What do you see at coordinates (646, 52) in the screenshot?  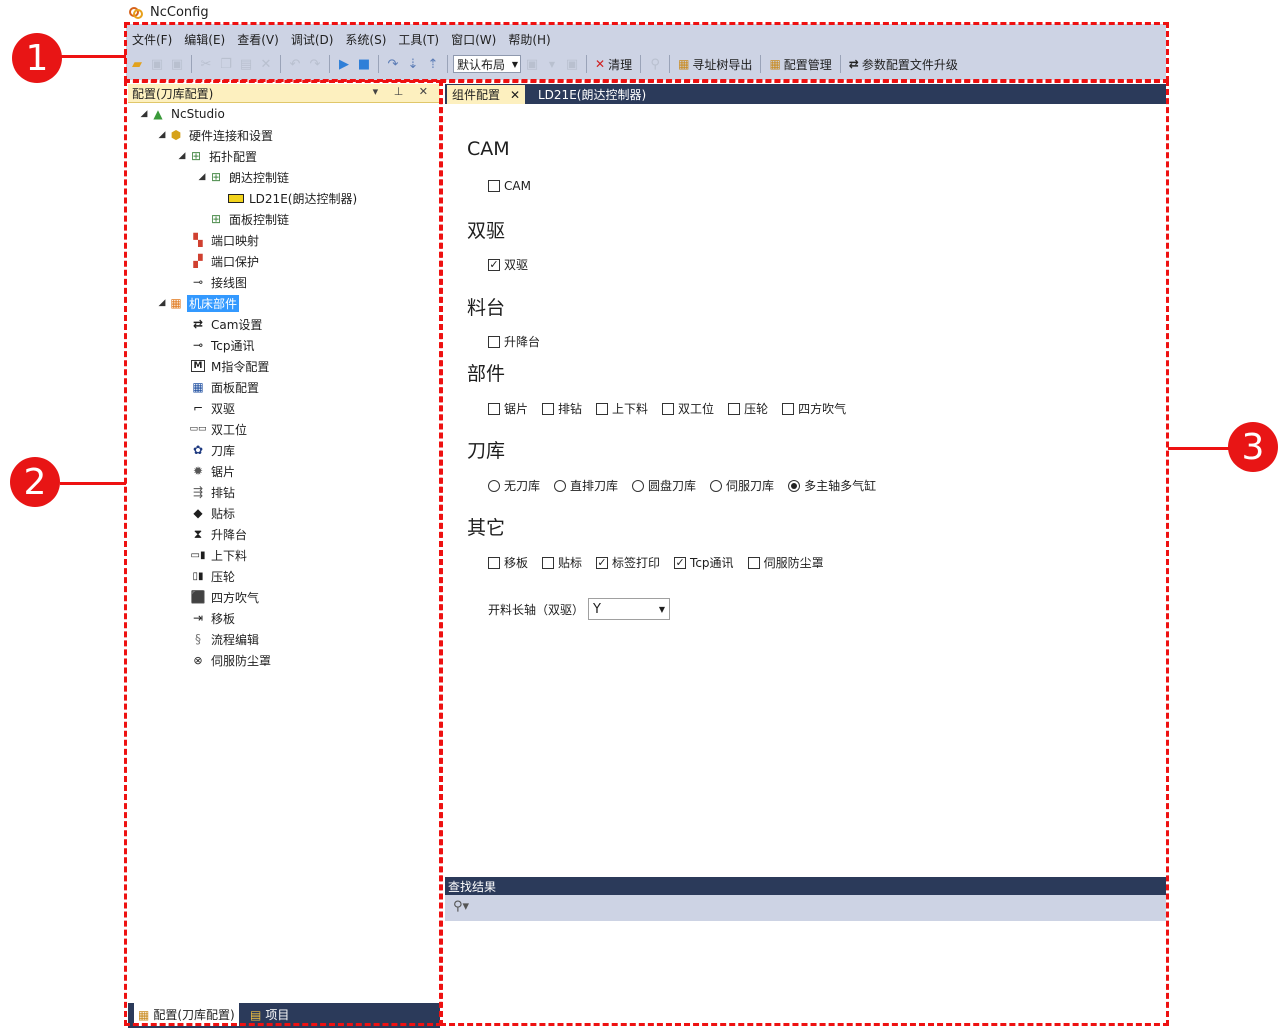 I see `annotation-box-menu-toolbar` at bounding box center [646, 52].